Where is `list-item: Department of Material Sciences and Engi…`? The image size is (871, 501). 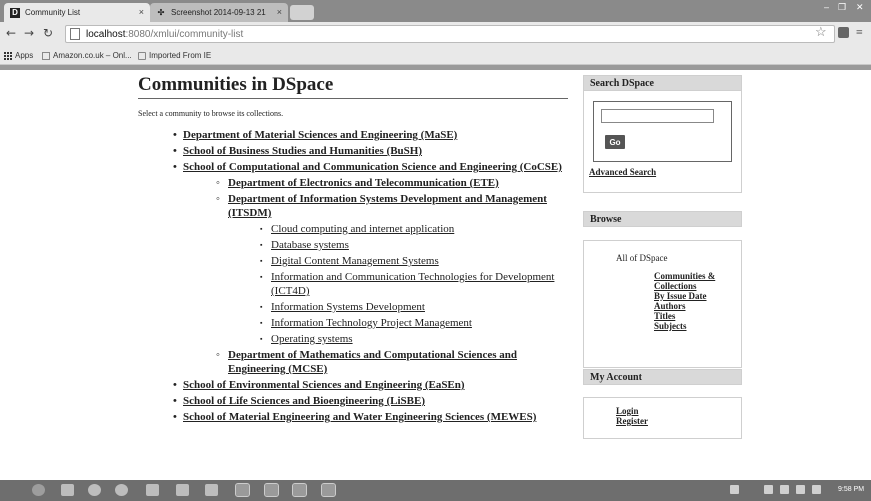 list-item: Department of Material Sciences and Engi… is located at coordinates (353, 135).